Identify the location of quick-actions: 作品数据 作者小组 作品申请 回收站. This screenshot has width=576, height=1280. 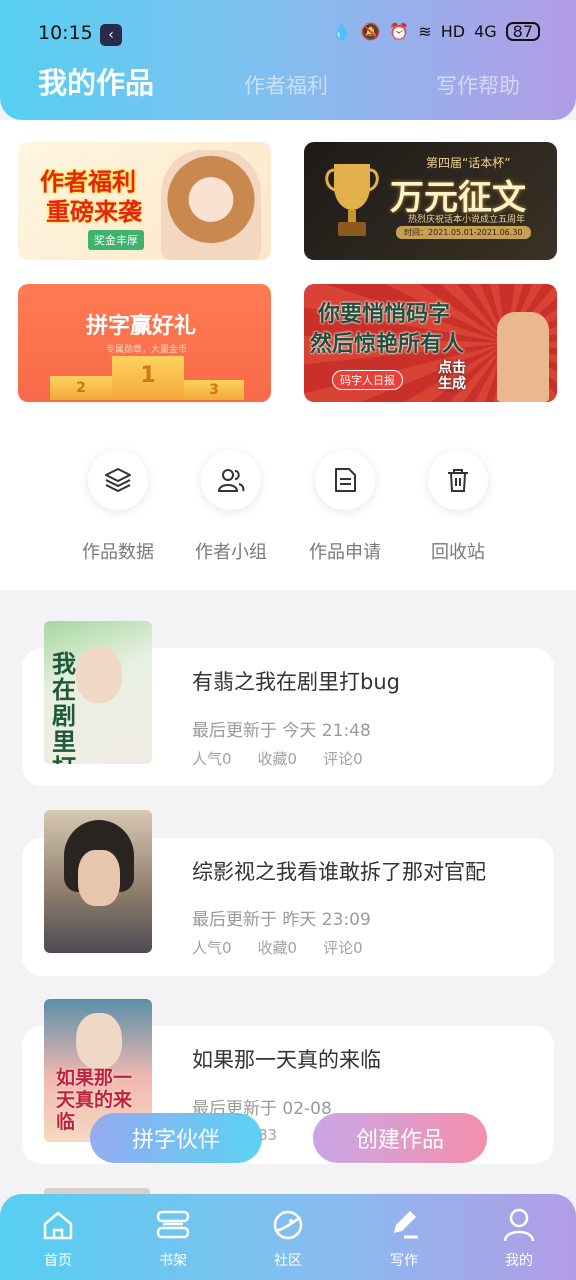
(288, 496).